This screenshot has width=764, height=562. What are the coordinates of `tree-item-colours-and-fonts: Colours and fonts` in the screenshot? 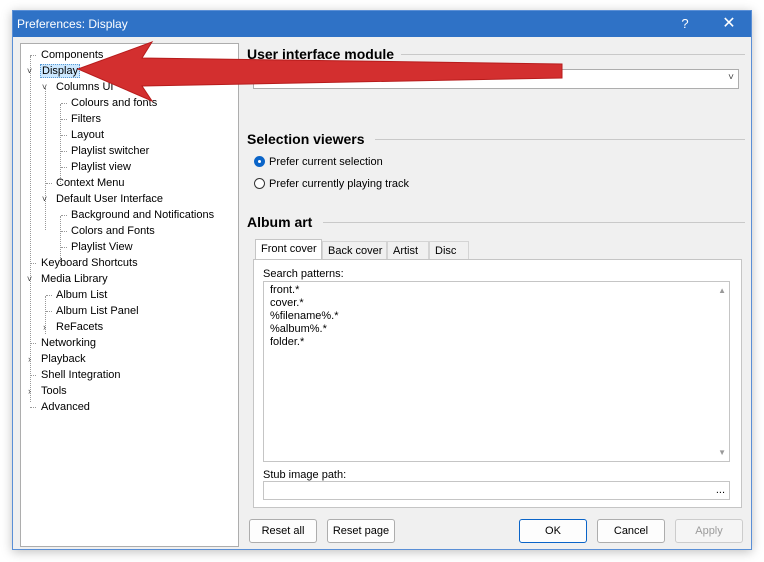 It's located at (109, 103).